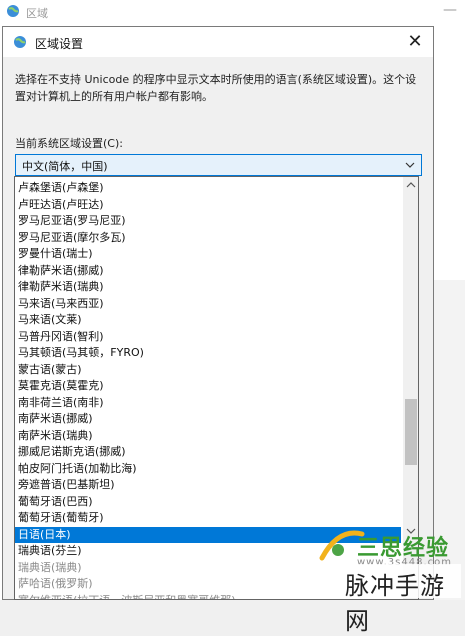 This screenshot has height=636, width=465. What do you see at coordinates (208, 353) in the screenshot?
I see `locale-list-item: 马其顿语(马其顿，FYRO)` at bounding box center [208, 353].